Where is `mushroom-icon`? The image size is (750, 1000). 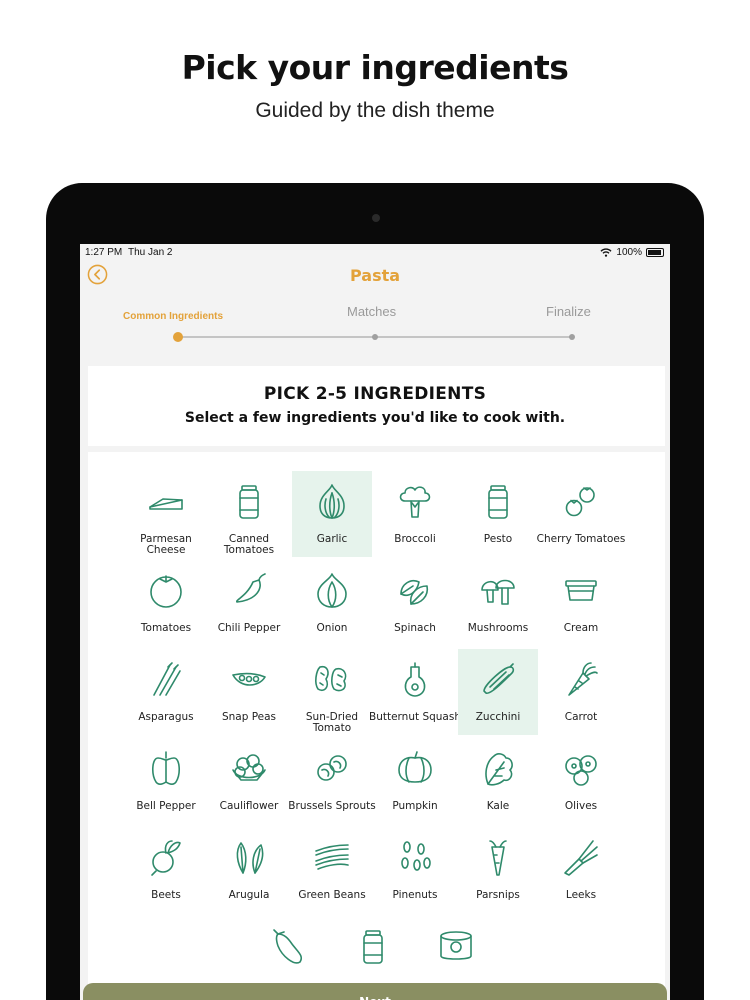 mushroom-icon is located at coordinates (498, 592).